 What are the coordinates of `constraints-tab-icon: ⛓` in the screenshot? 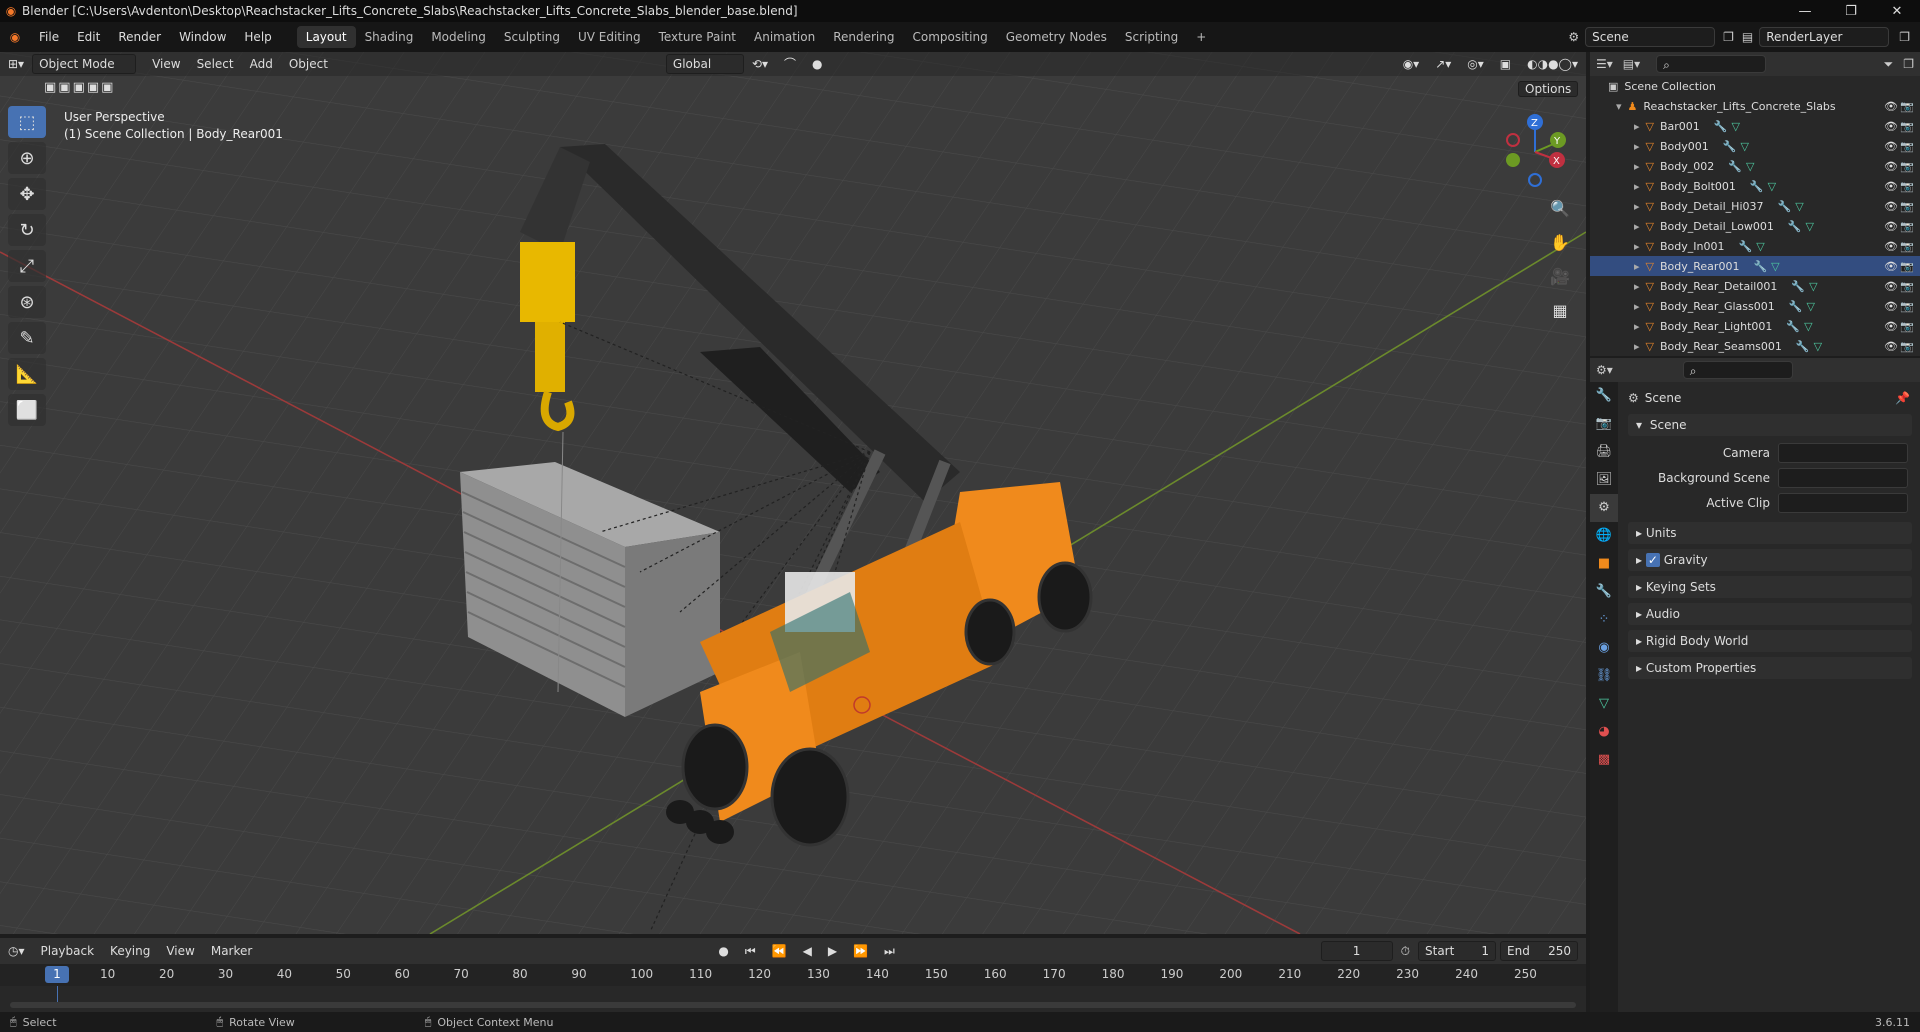 It's located at (1604, 676).